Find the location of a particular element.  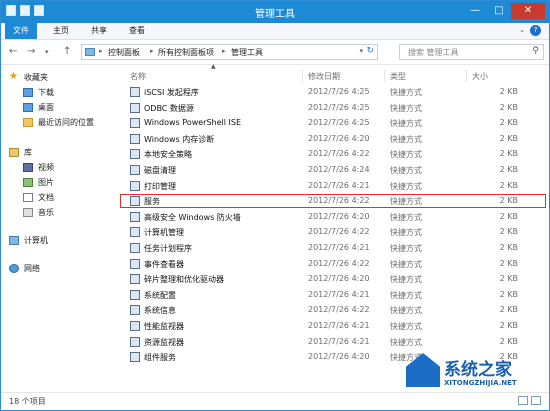

sidebar-item-desktop: 桌面 is located at coordinates (38, 107).